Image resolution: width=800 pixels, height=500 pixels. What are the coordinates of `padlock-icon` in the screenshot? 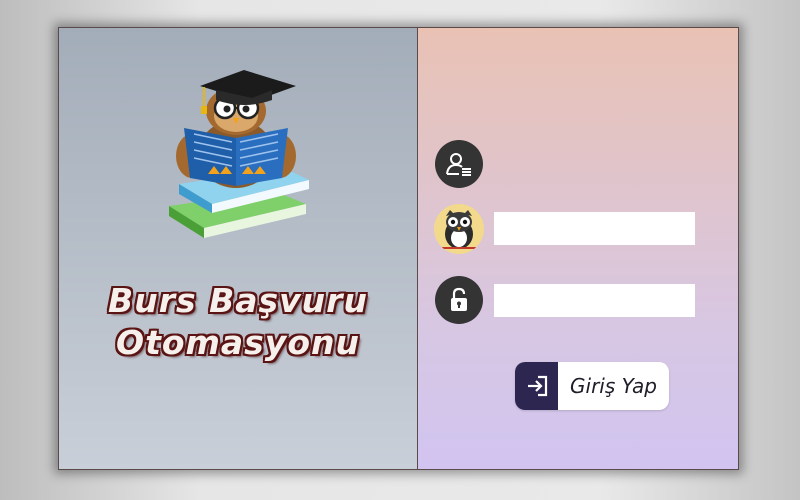 It's located at (459, 300).